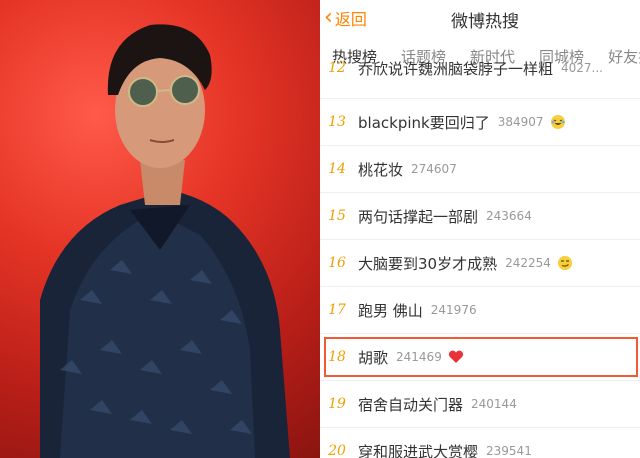 Image resolution: width=640 pixels, height=458 pixels. Describe the element at coordinates (565, 263) in the screenshot. I see `smirk-emoji-icon` at that location.